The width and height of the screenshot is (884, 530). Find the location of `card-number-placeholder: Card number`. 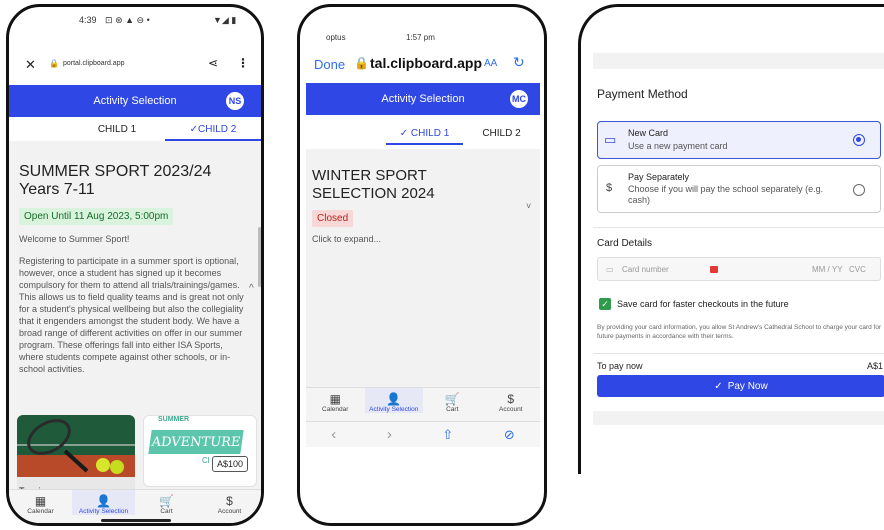

card-number-placeholder: Card number is located at coordinates (645, 269).